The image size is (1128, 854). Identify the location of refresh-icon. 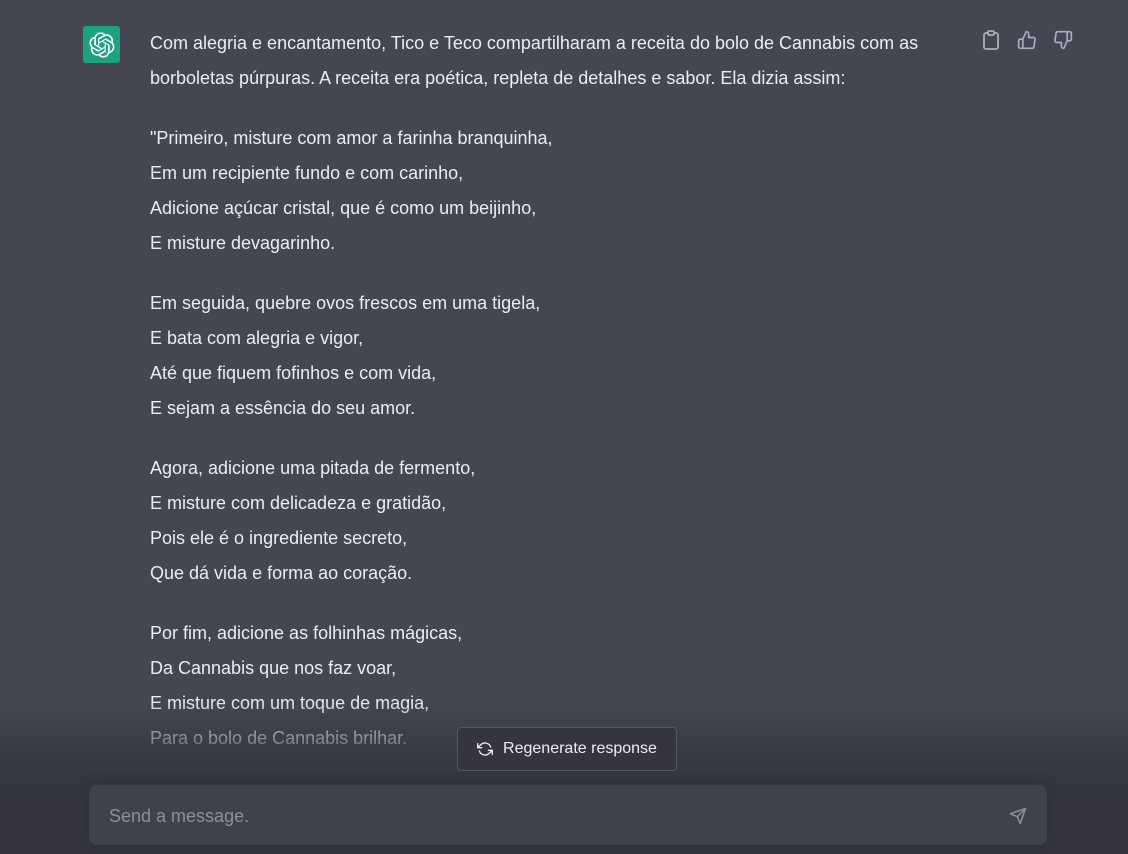
(485, 749).